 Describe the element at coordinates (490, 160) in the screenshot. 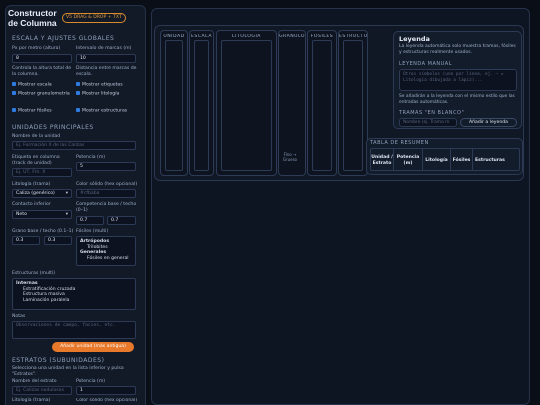

I see `summary-header-structures: Estructuras` at that location.